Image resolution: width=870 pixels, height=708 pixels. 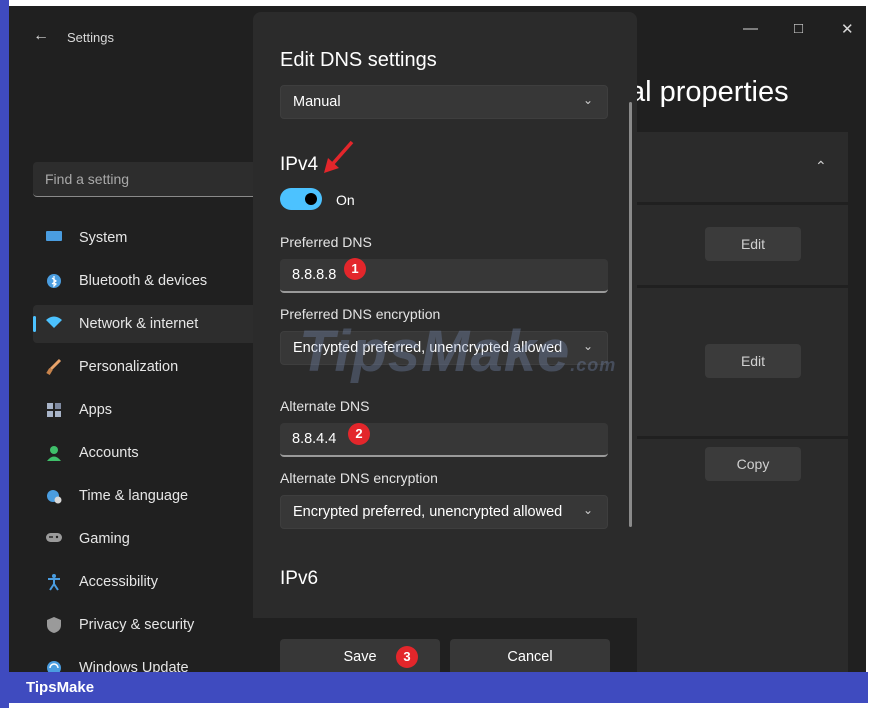 What do you see at coordinates (438, 687) in the screenshot?
I see `brand-footer: TipsMake` at bounding box center [438, 687].